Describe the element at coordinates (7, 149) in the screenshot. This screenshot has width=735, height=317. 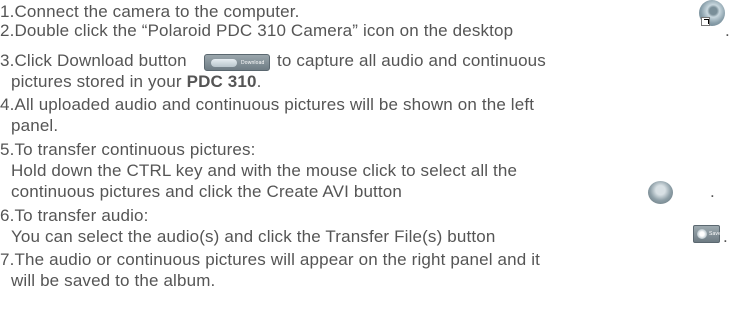
I see `step-number: 5.` at that location.